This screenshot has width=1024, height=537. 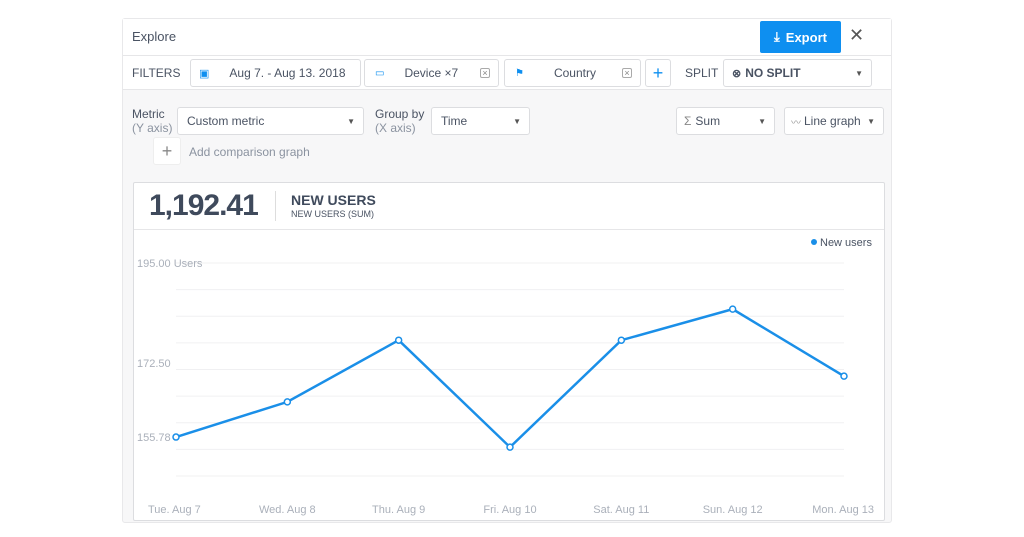 What do you see at coordinates (800, 37) in the screenshot?
I see `export-button: ⤓ Export` at bounding box center [800, 37].